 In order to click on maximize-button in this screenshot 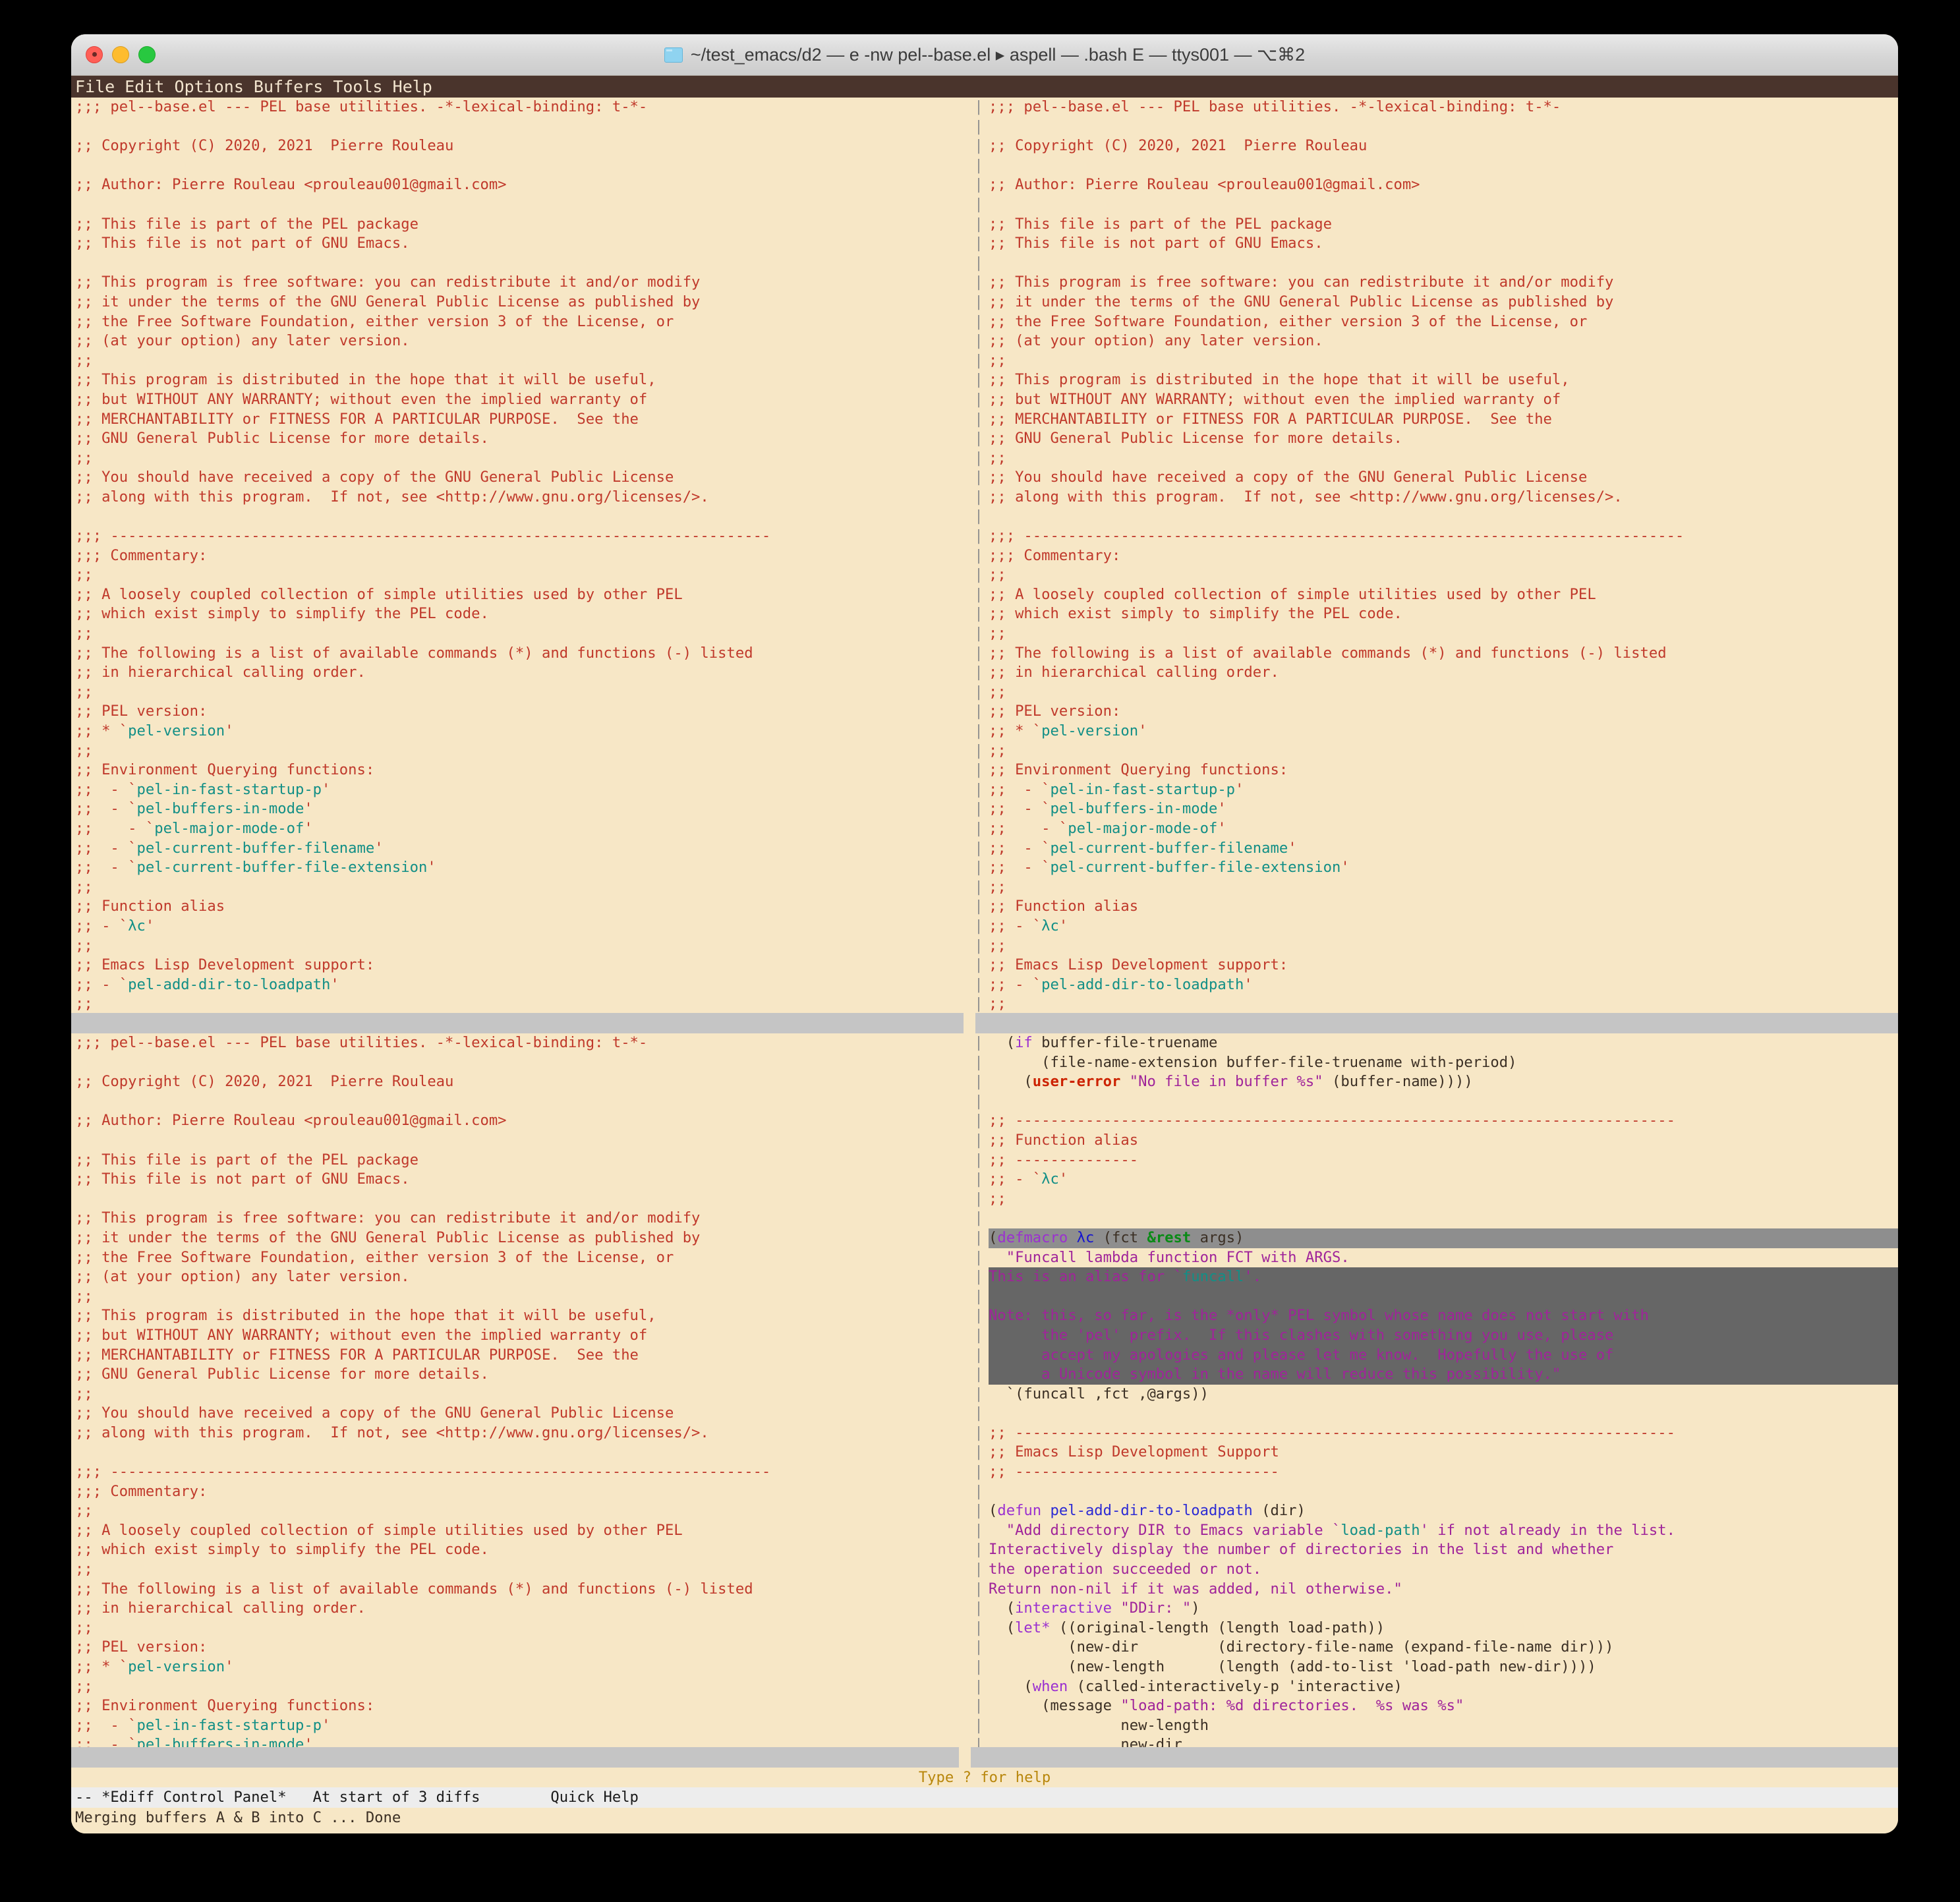, I will do `click(147, 54)`.